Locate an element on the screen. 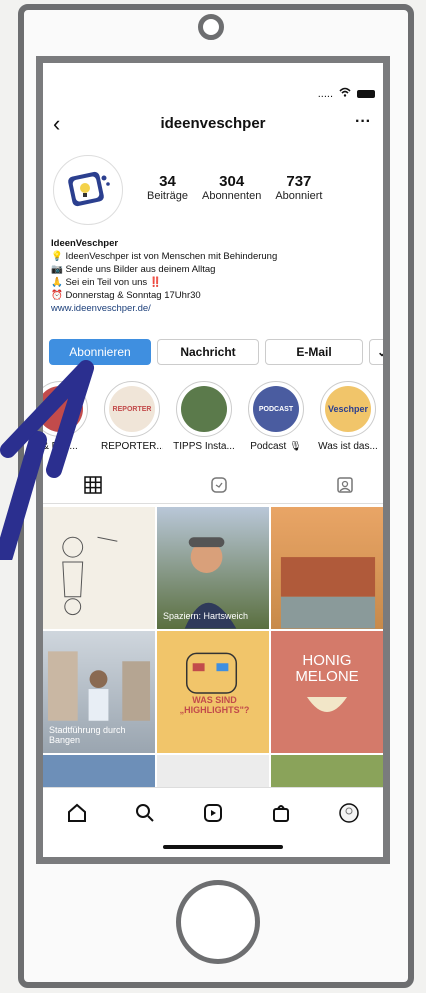  phone-speaker is located at coordinates (211, 27).